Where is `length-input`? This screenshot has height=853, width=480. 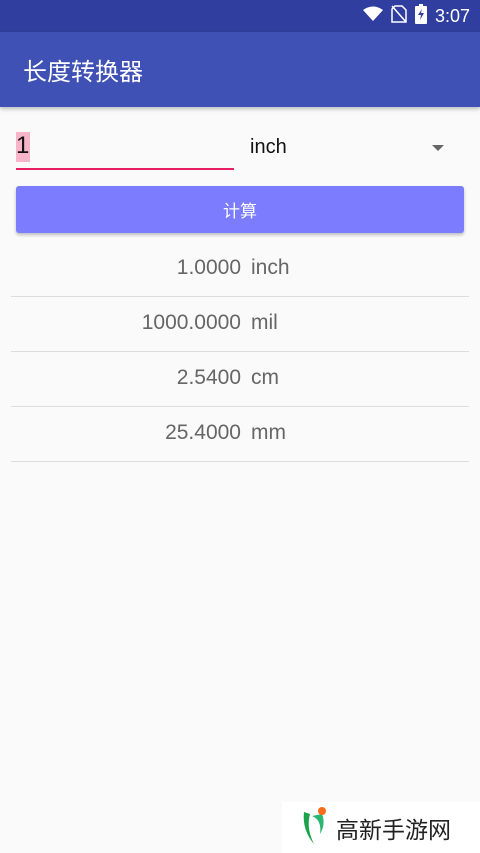
length-input is located at coordinates (125, 146).